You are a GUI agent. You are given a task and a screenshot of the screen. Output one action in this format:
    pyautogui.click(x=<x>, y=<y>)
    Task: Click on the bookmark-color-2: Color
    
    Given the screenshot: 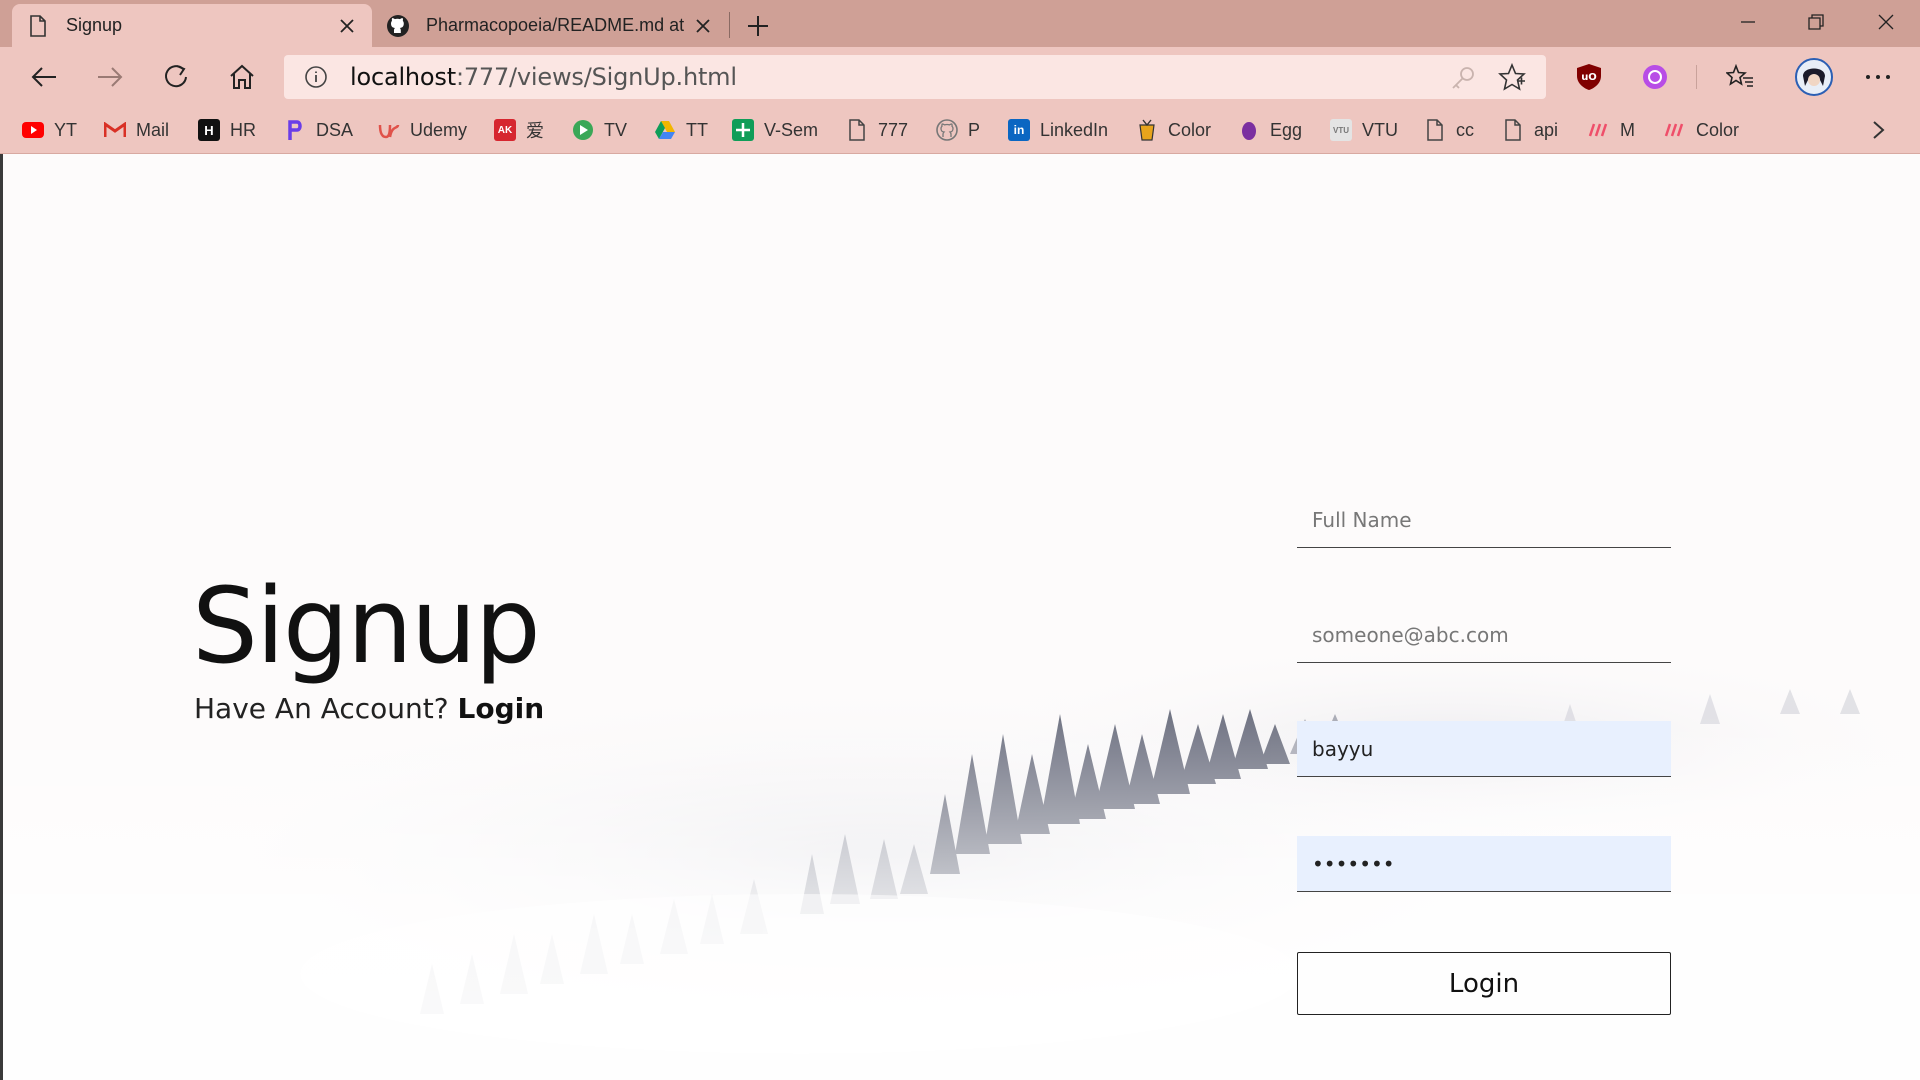 What is the action you would take?
    pyautogui.click(x=1701, y=130)
    